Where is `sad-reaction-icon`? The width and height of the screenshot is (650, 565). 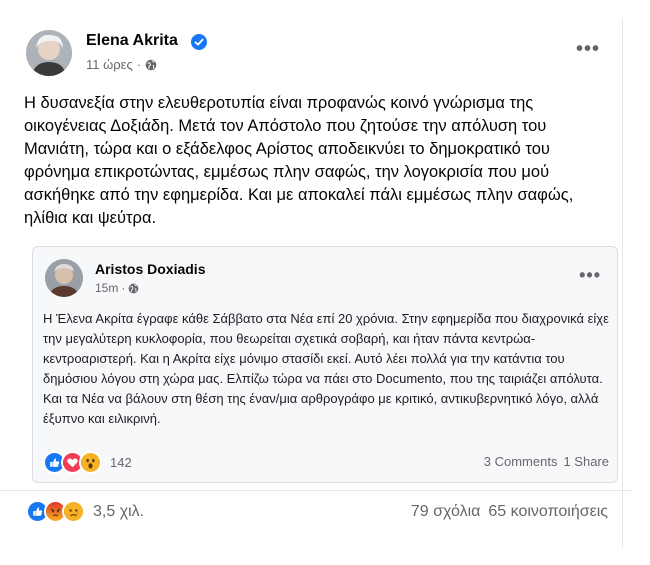
sad-reaction-icon is located at coordinates (73, 511).